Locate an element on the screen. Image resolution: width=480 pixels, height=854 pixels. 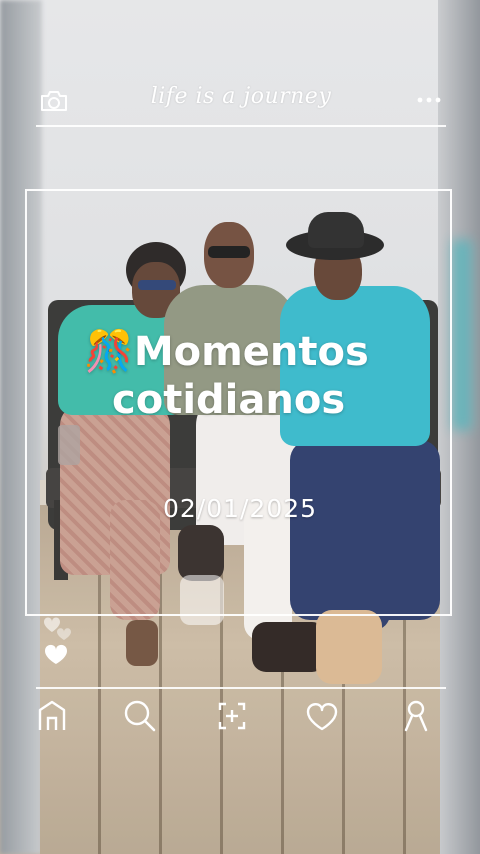
small-heart-icon is located at coordinates (64, 634).